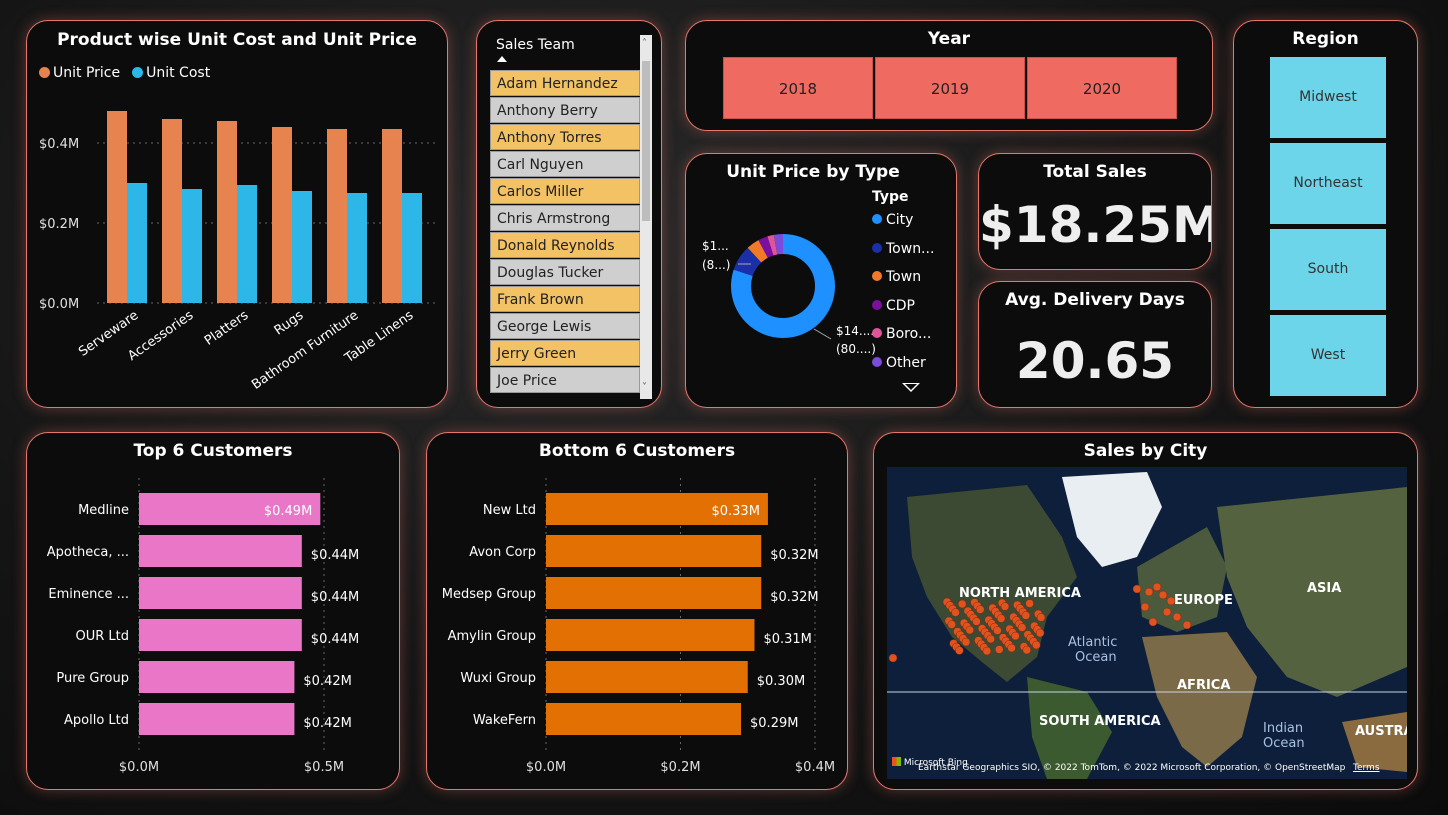 Image resolution: width=1448 pixels, height=815 pixels. Describe the element at coordinates (1328, 97) in the screenshot. I see `region-midwest-button: Midwest` at that location.